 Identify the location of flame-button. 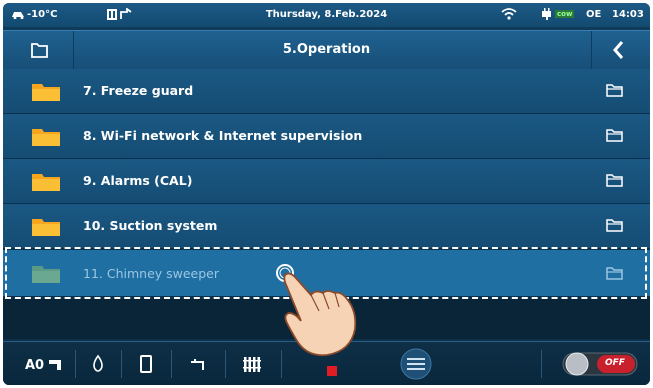
(98, 364).